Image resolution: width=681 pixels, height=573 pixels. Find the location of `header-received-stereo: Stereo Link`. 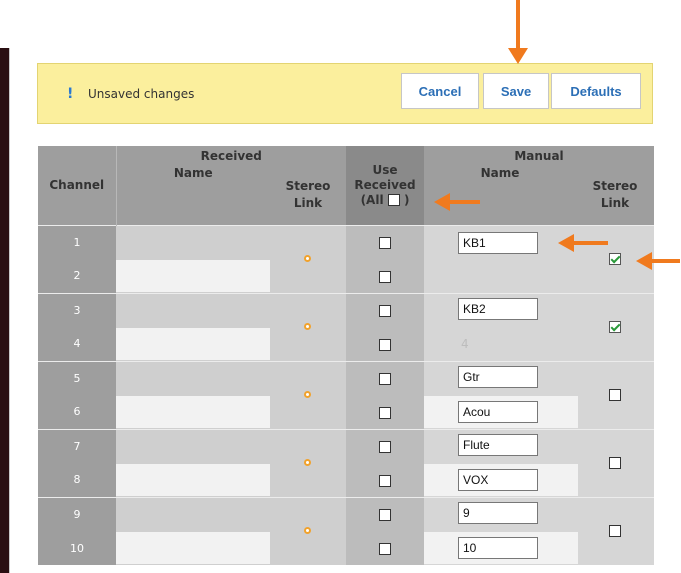

header-received-stereo: Stereo Link is located at coordinates (308, 195).